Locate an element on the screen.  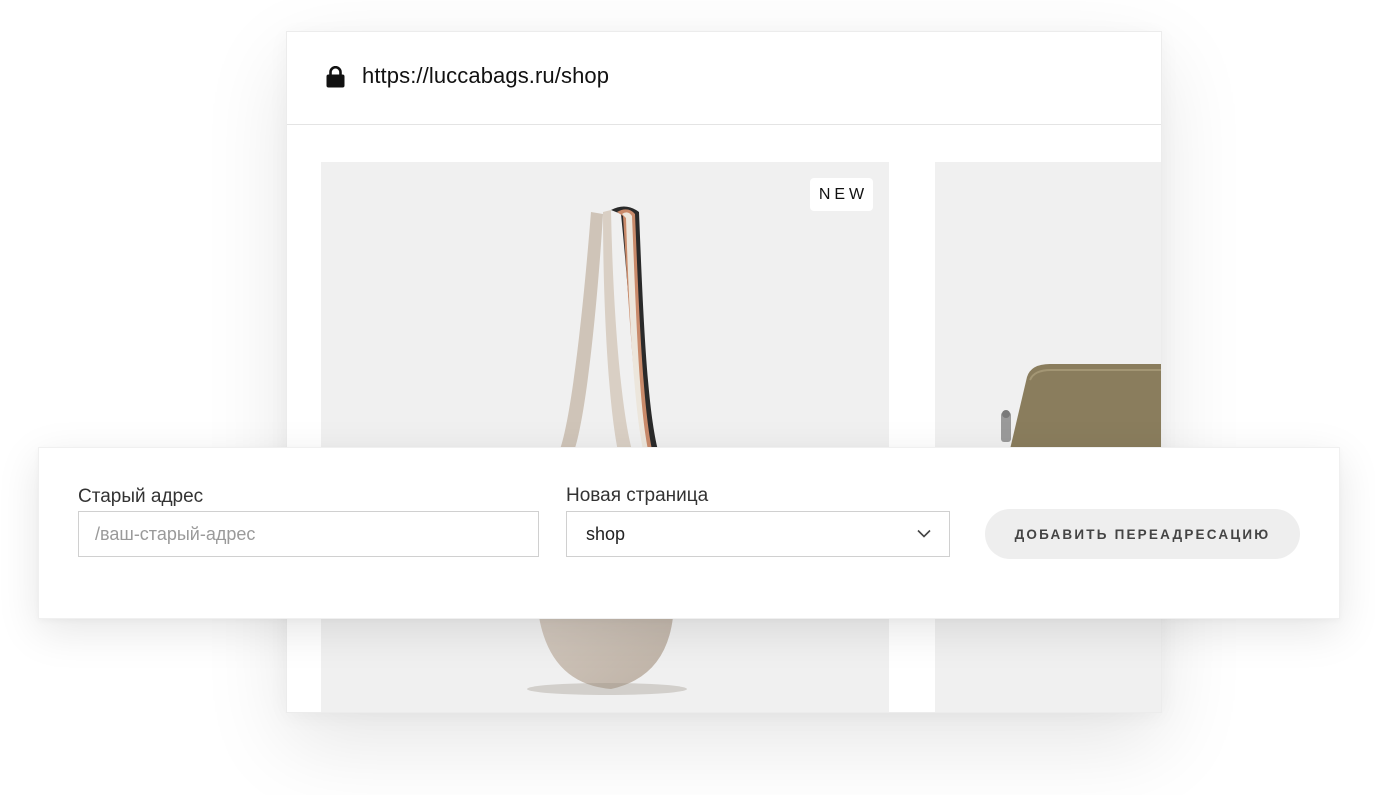
product-card is located at coordinates (1048, 437).